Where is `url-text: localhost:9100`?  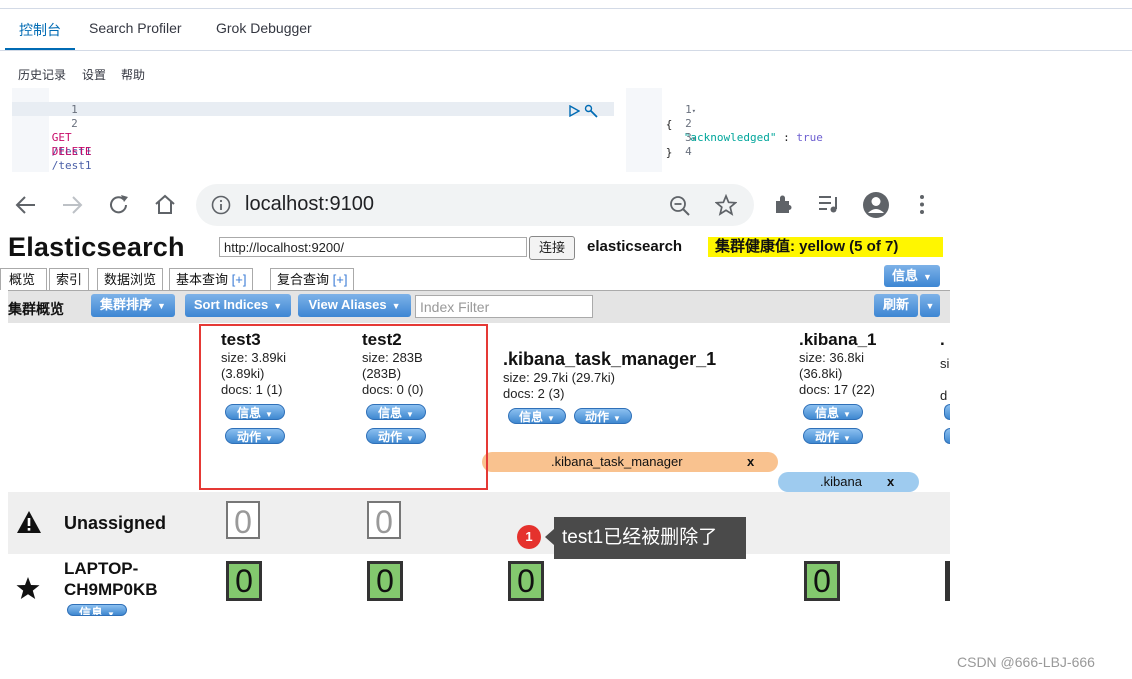 url-text: localhost:9100 is located at coordinates (309, 204).